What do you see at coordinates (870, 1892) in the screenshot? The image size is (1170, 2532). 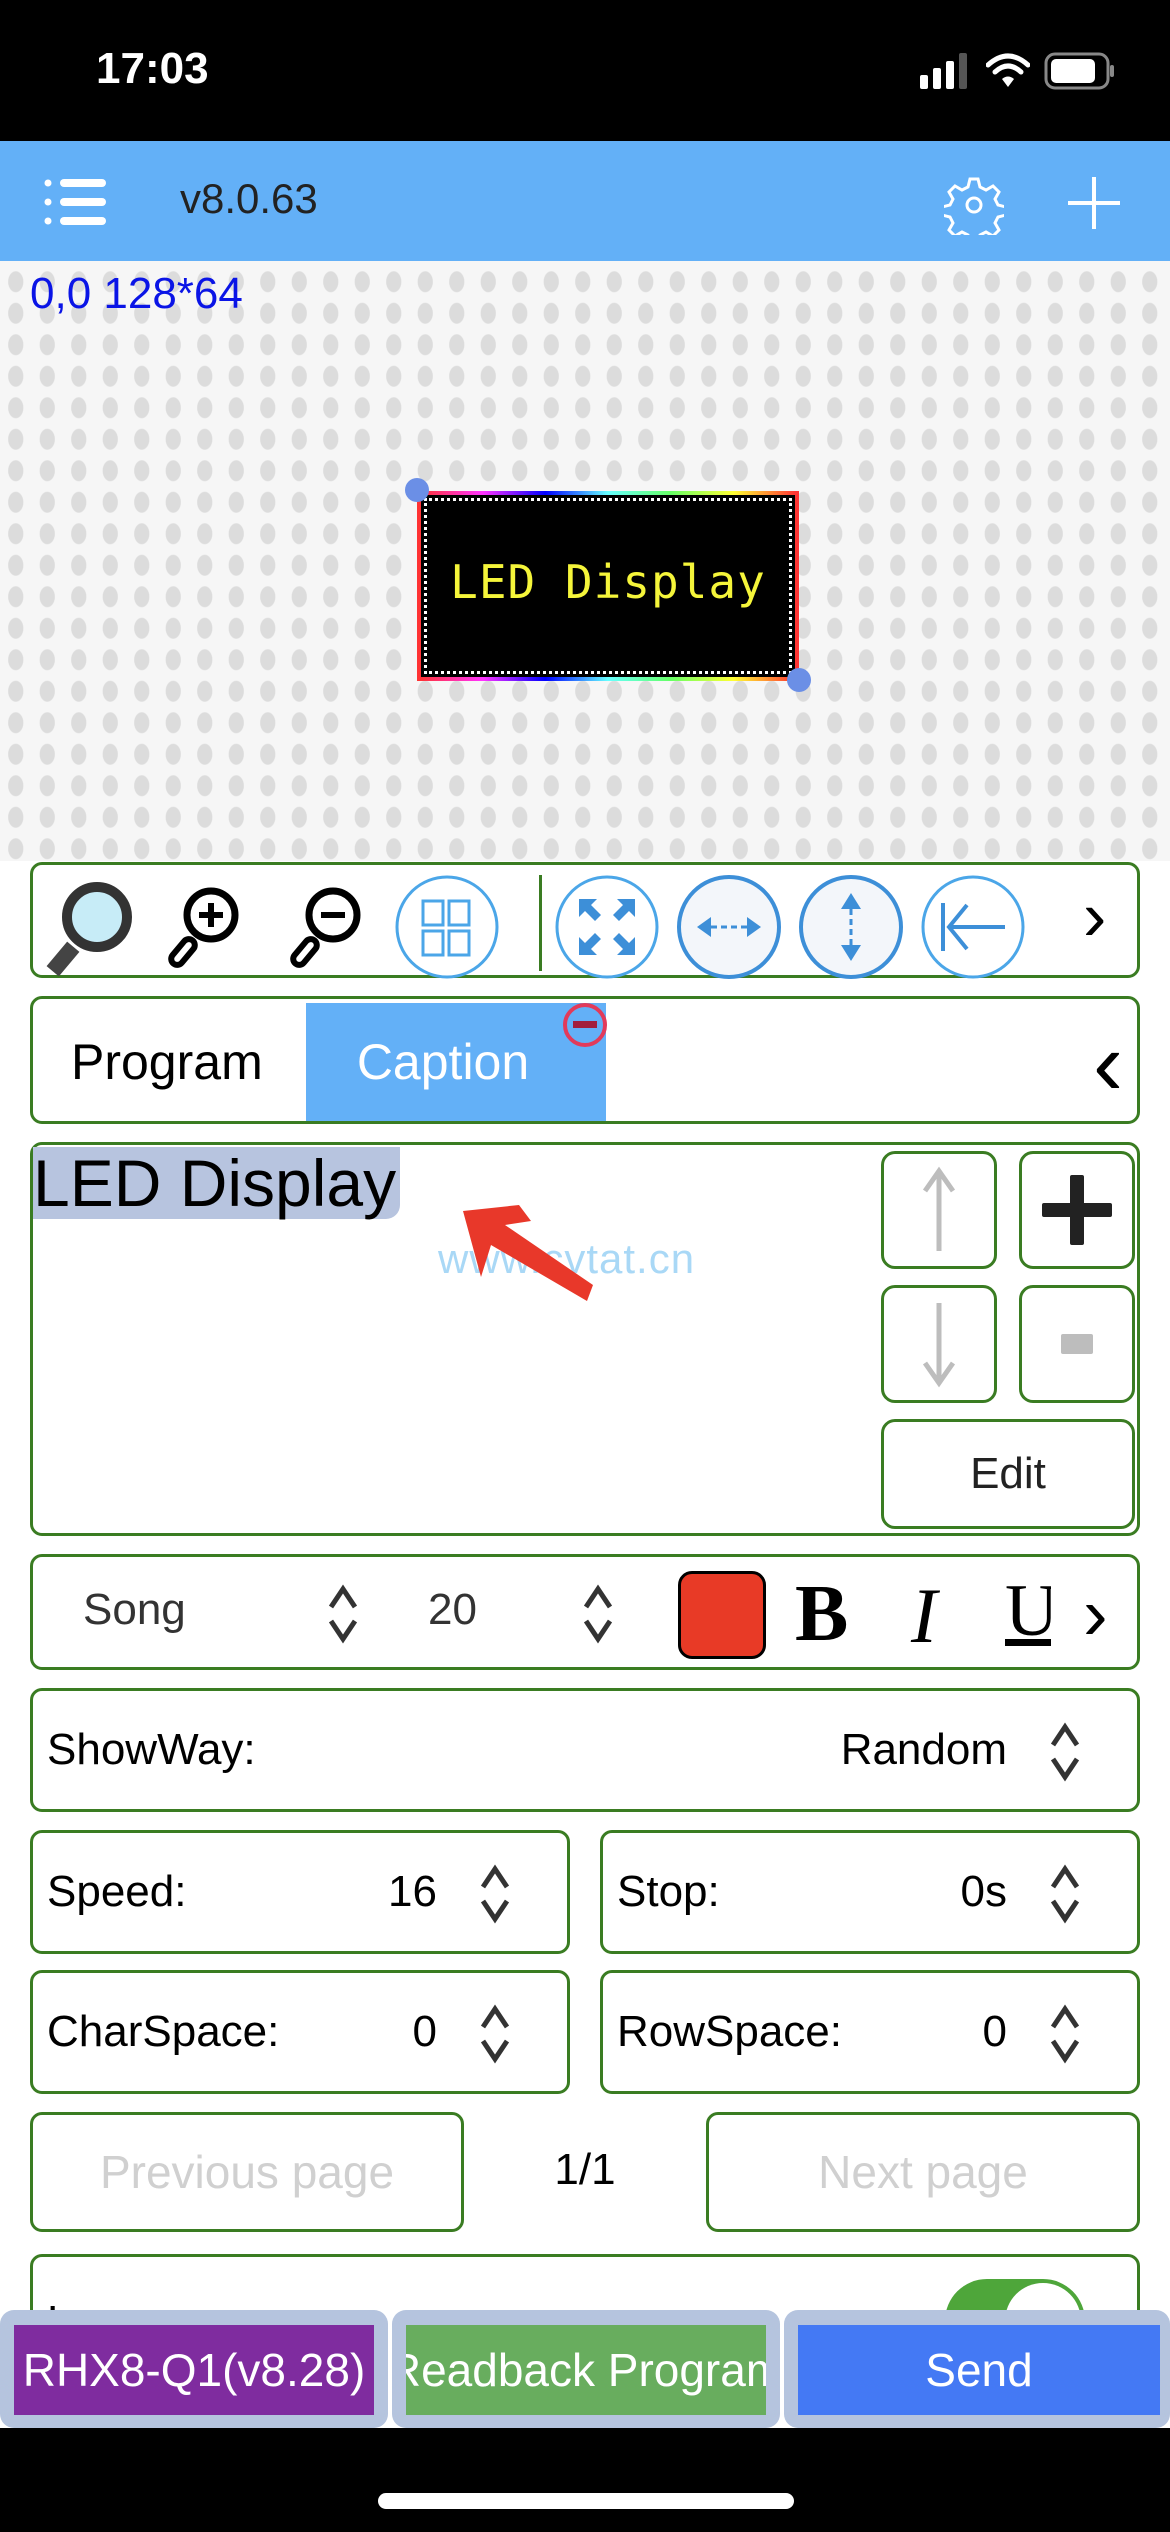 I see `stop-field: Stop: 0s` at bounding box center [870, 1892].